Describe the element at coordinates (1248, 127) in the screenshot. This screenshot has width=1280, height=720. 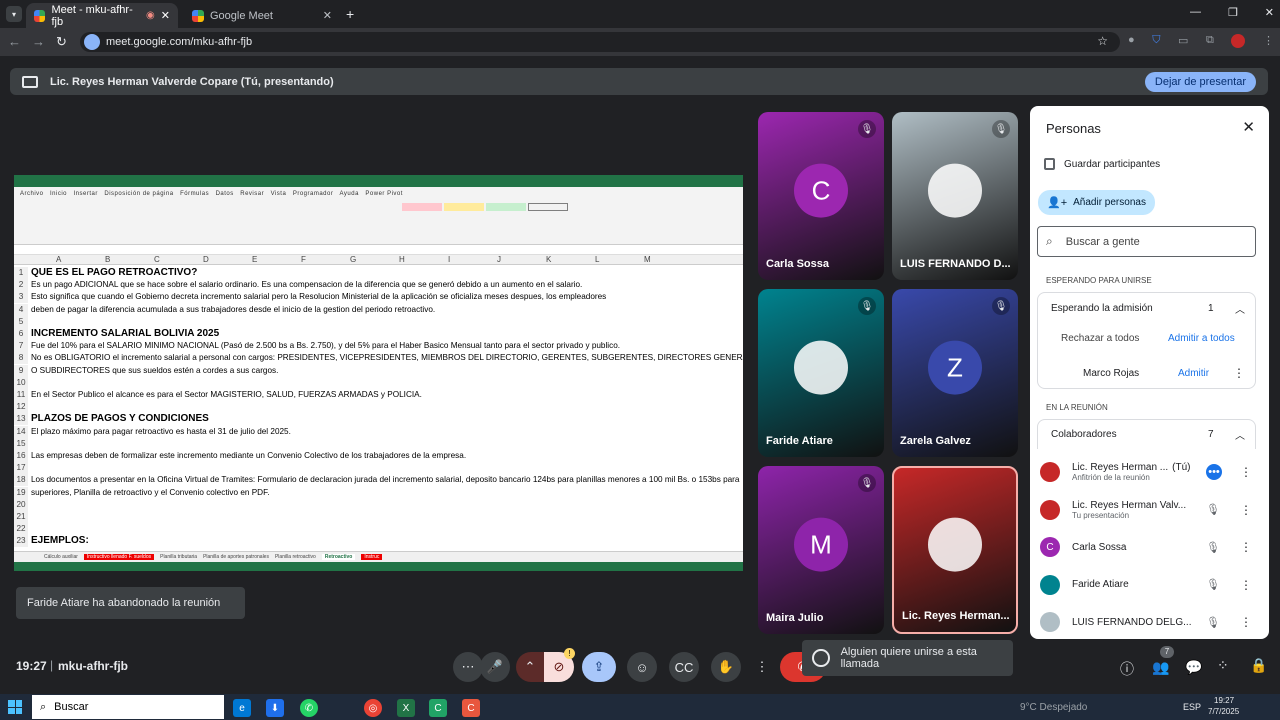
I see `close-panel-icon: ✕` at that location.